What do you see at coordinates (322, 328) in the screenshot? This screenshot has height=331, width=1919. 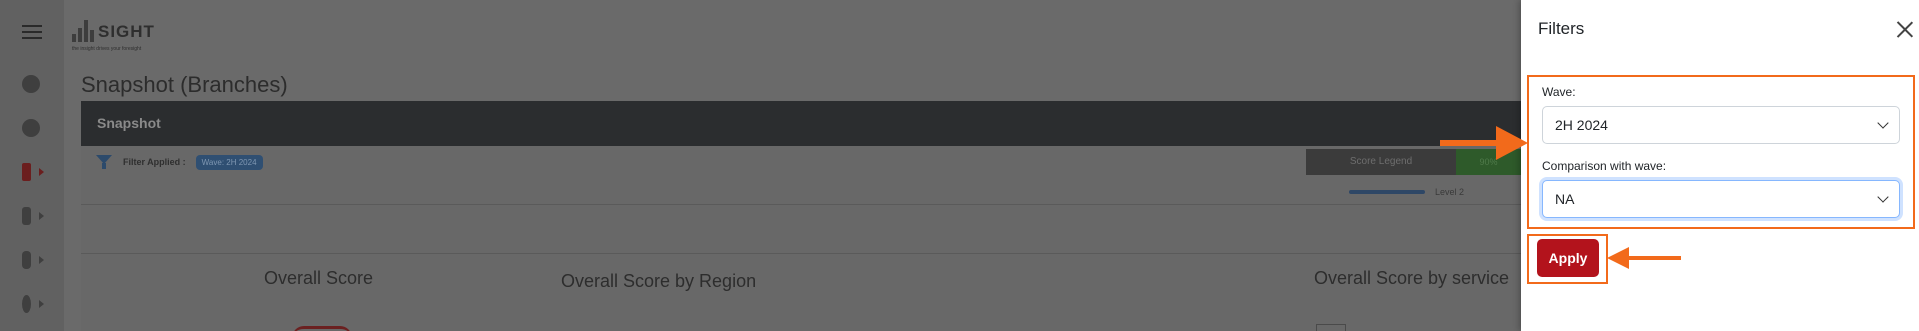 I see `overall-score-donut` at bounding box center [322, 328].